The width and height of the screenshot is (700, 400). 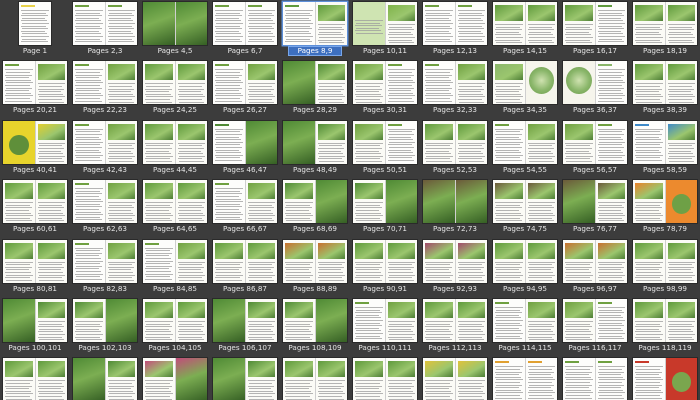 I want to click on page-thumbnail-item: Pages 64,65, so click(x=175, y=207).